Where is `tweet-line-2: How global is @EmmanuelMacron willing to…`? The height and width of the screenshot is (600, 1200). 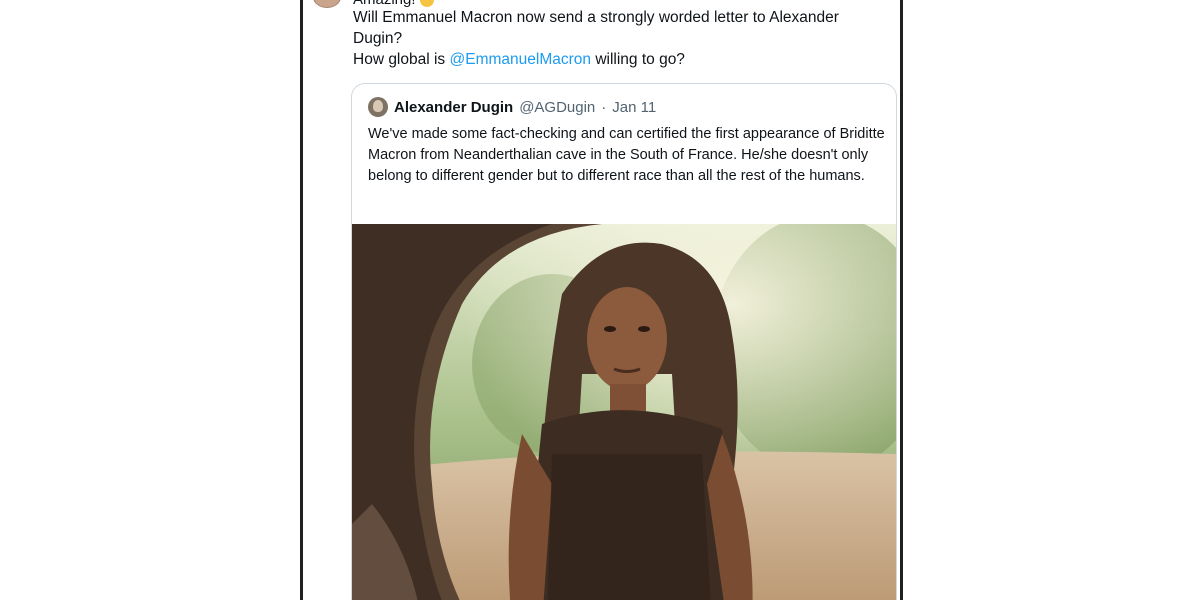
tweet-line-2: How global is @EmmanuelMacron willing to… is located at coordinates (613, 59).